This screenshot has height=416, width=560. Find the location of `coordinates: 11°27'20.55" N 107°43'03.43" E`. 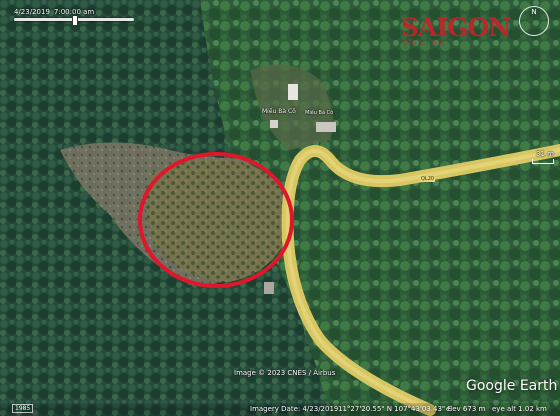

coordinates: 11°27'20.55" N 107°43'03.43" E is located at coordinates (395, 409).